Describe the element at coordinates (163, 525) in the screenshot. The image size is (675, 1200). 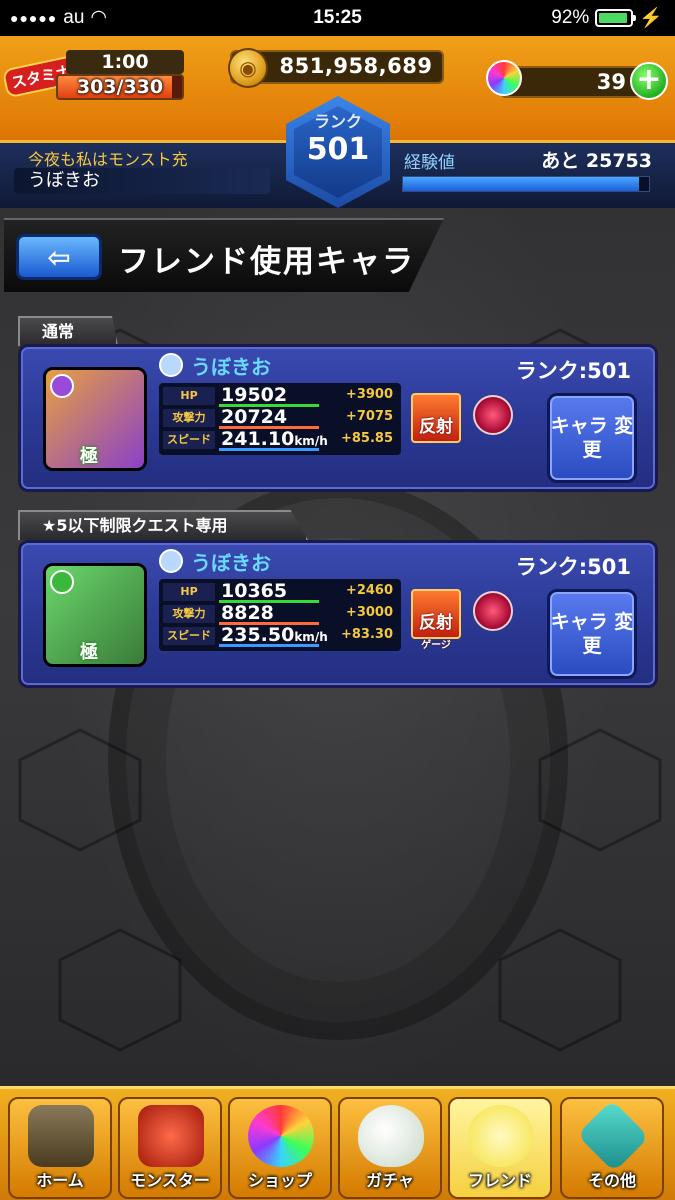
I see `section-tab-star5-limit: ★5以下制限クエスト専用` at that location.